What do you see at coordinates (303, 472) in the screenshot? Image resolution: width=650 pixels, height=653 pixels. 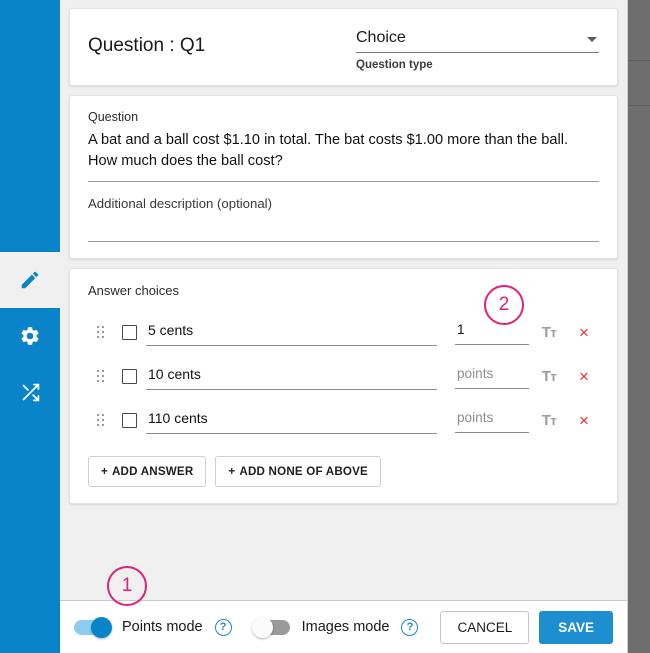 I see `add-none-label: ADD NONE OF ABOVE` at bounding box center [303, 472].